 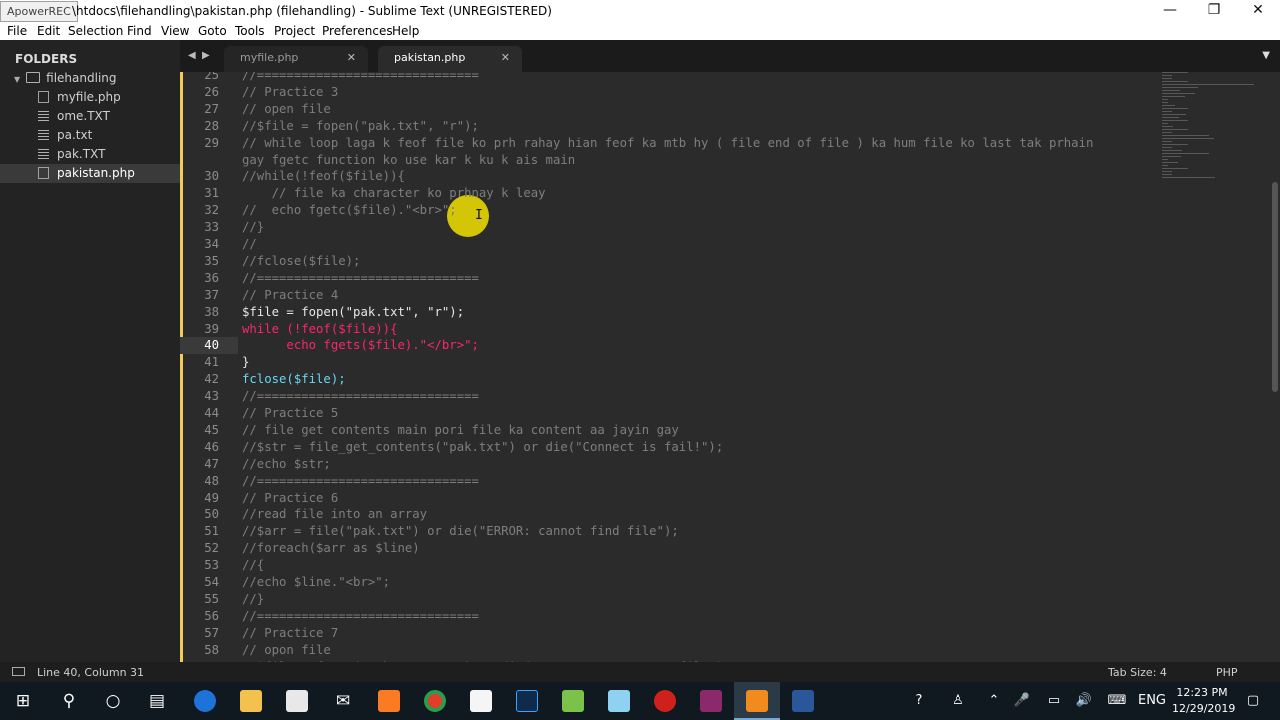 What do you see at coordinates (405, 31) in the screenshot?
I see `menu-help: Help` at bounding box center [405, 31].